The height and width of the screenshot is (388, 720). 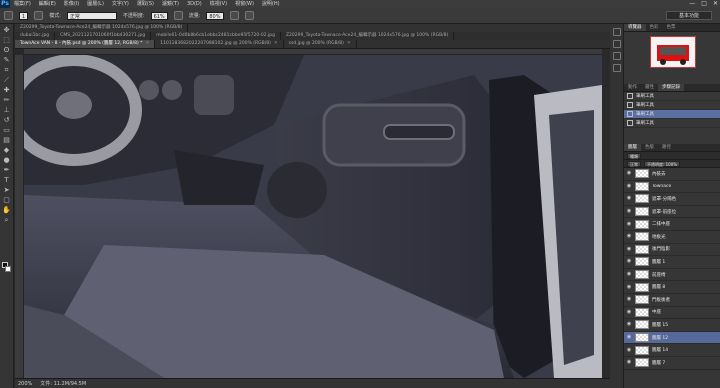 I want to click on tab-color: 色彩, so click(x=654, y=27).